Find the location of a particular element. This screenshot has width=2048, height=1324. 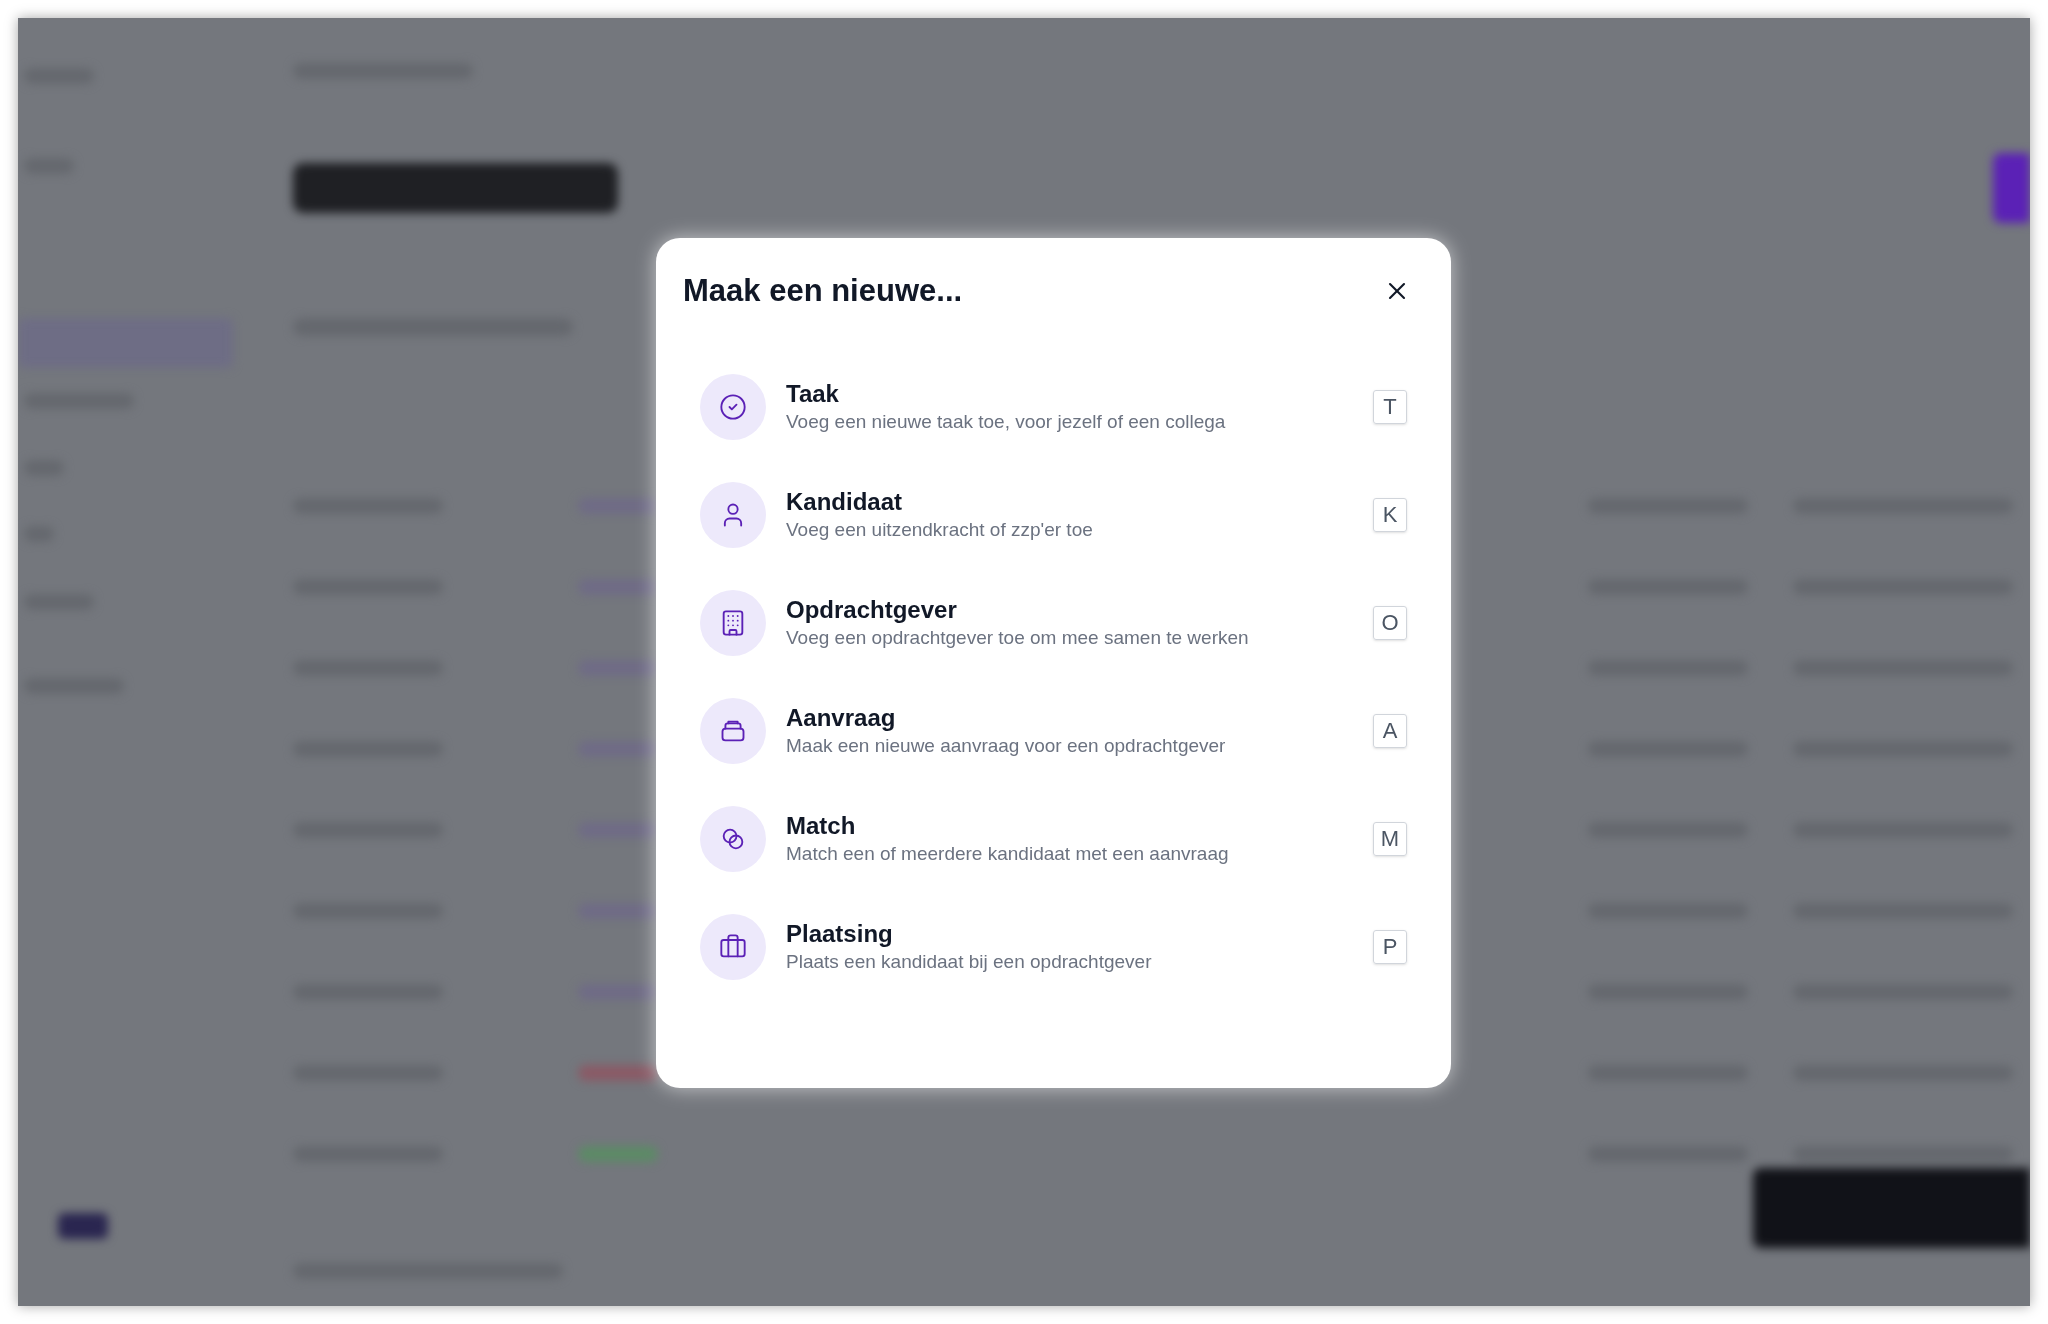

shortcut-key: K is located at coordinates (1390, 514).